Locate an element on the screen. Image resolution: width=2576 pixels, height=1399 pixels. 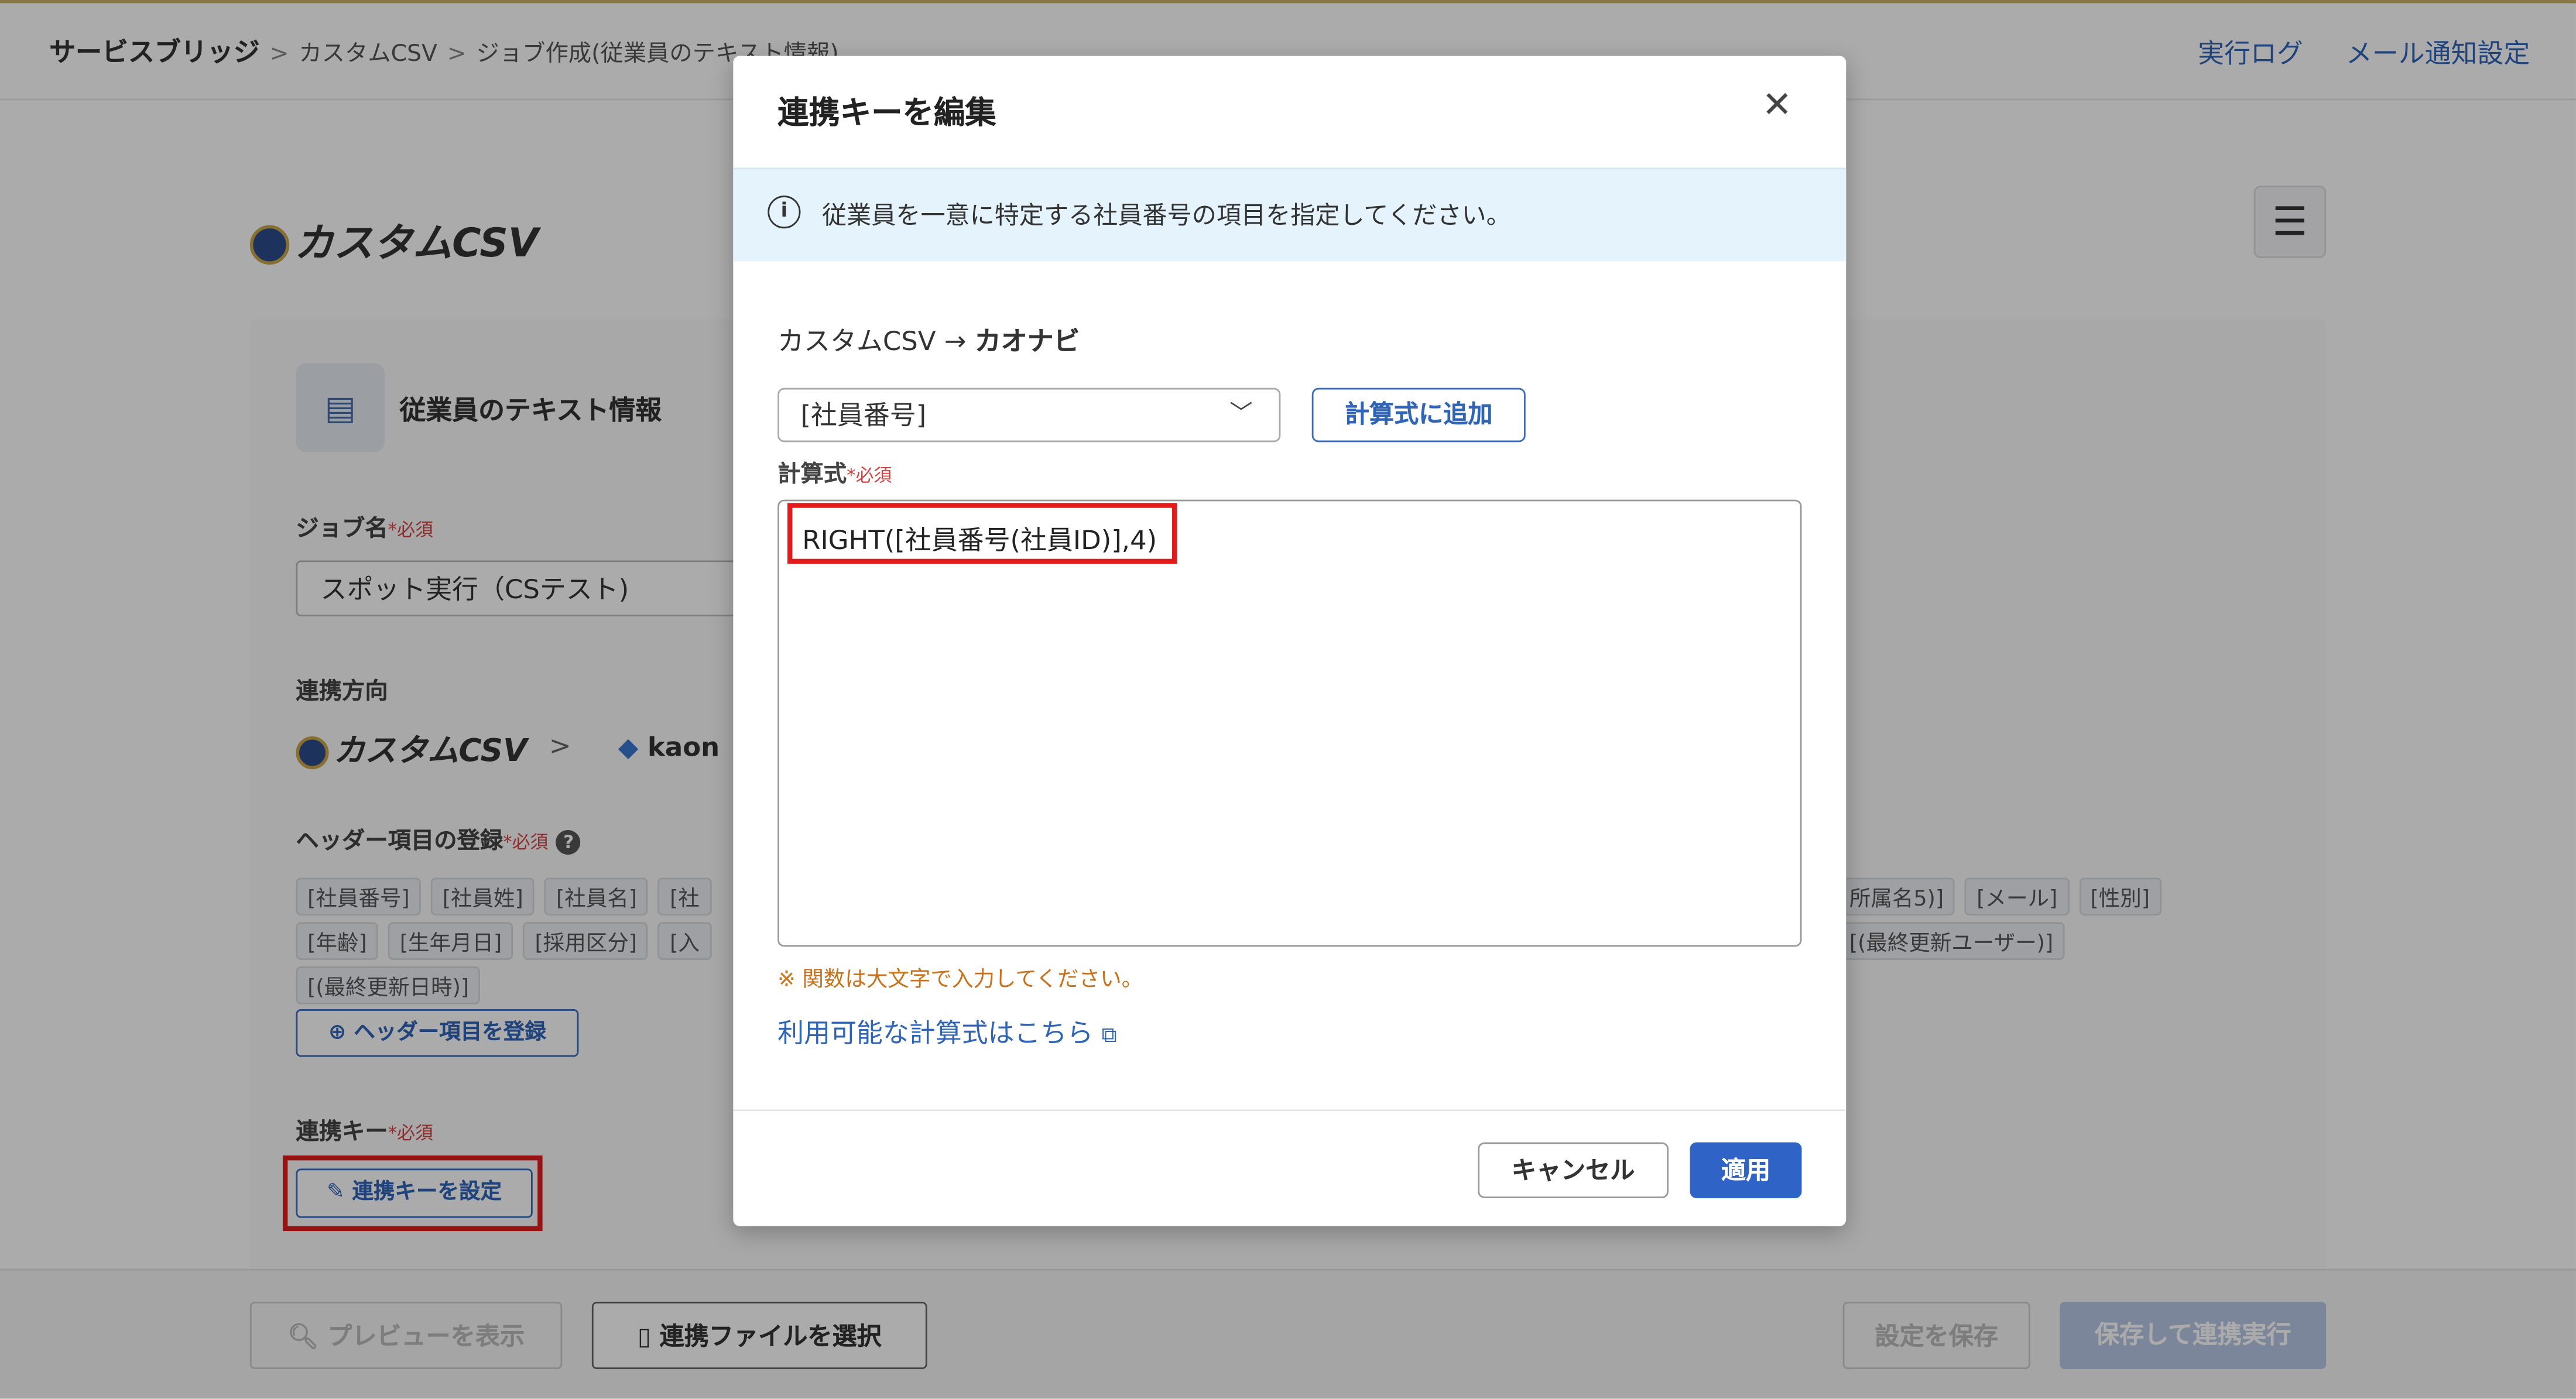
uppercase-note: ※ 関数は大文字で入力してください。 is located at coordinates (960, 980).